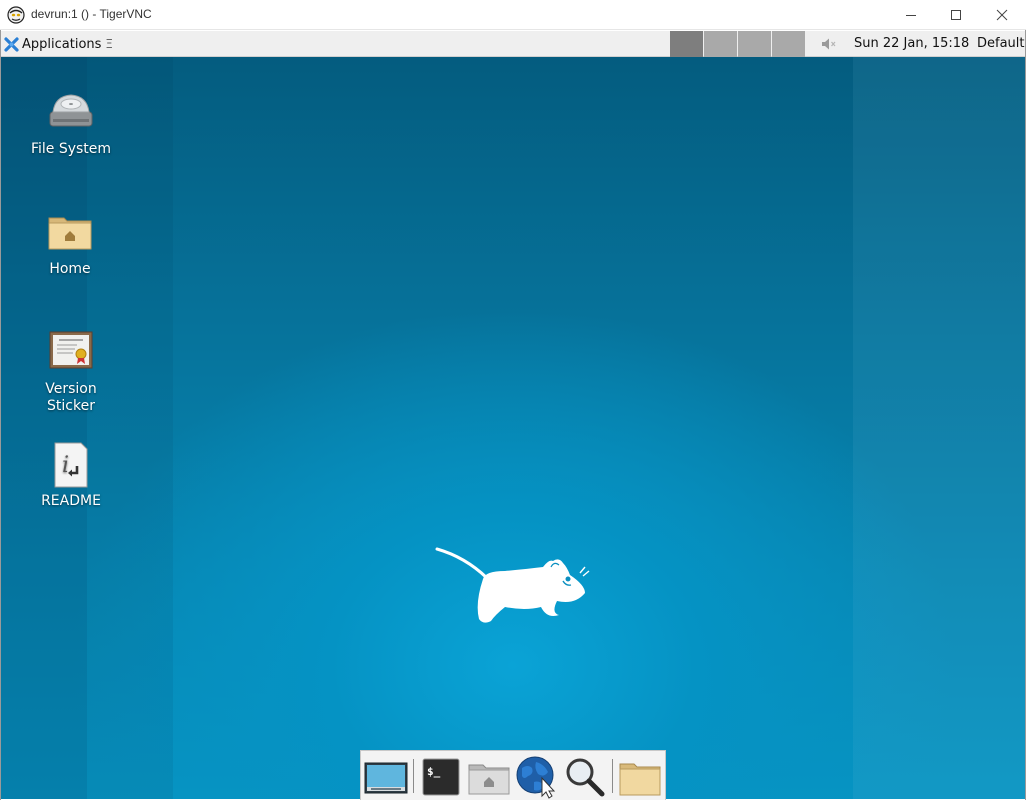 The height and width of the screenshot is (804, 1026). I want to click on desktop-icon-label: README, so click(71, 501).